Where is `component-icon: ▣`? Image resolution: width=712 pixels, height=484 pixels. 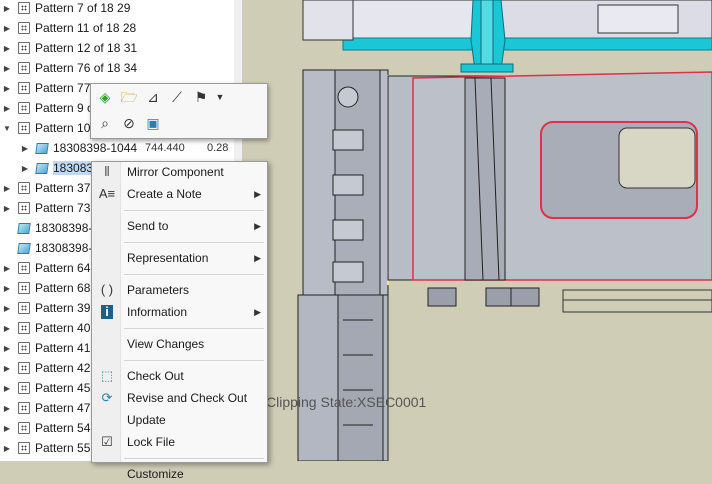
component-icon: ▣ is located at coordinates (153, 123).